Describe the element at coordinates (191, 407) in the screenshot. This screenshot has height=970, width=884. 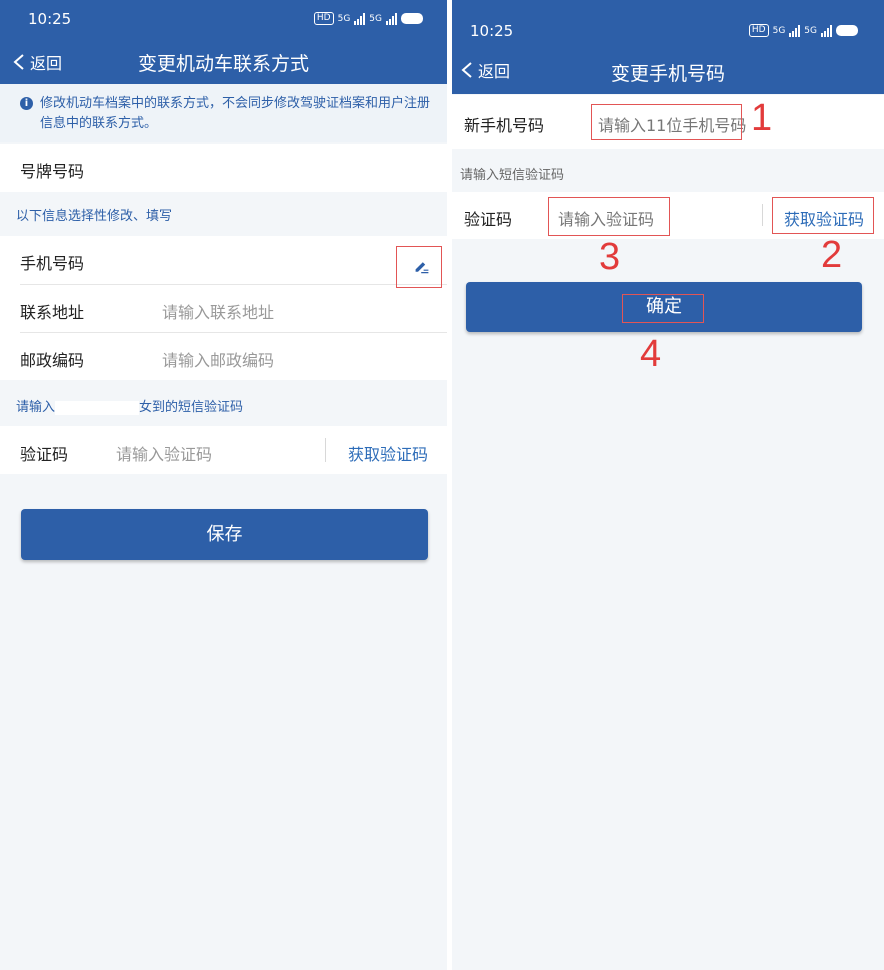
I see `sms-section-suffix: 女到的短信验证码` at that location.